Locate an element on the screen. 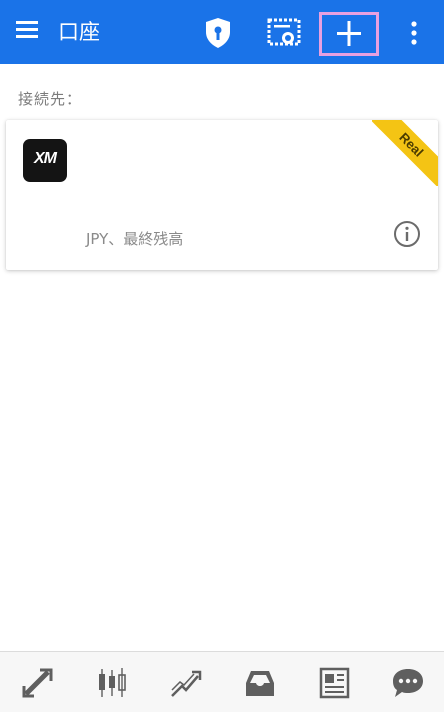 This screenshot has width=444, height=712. real-badge-label: Real is located at coordinates (405, 153).